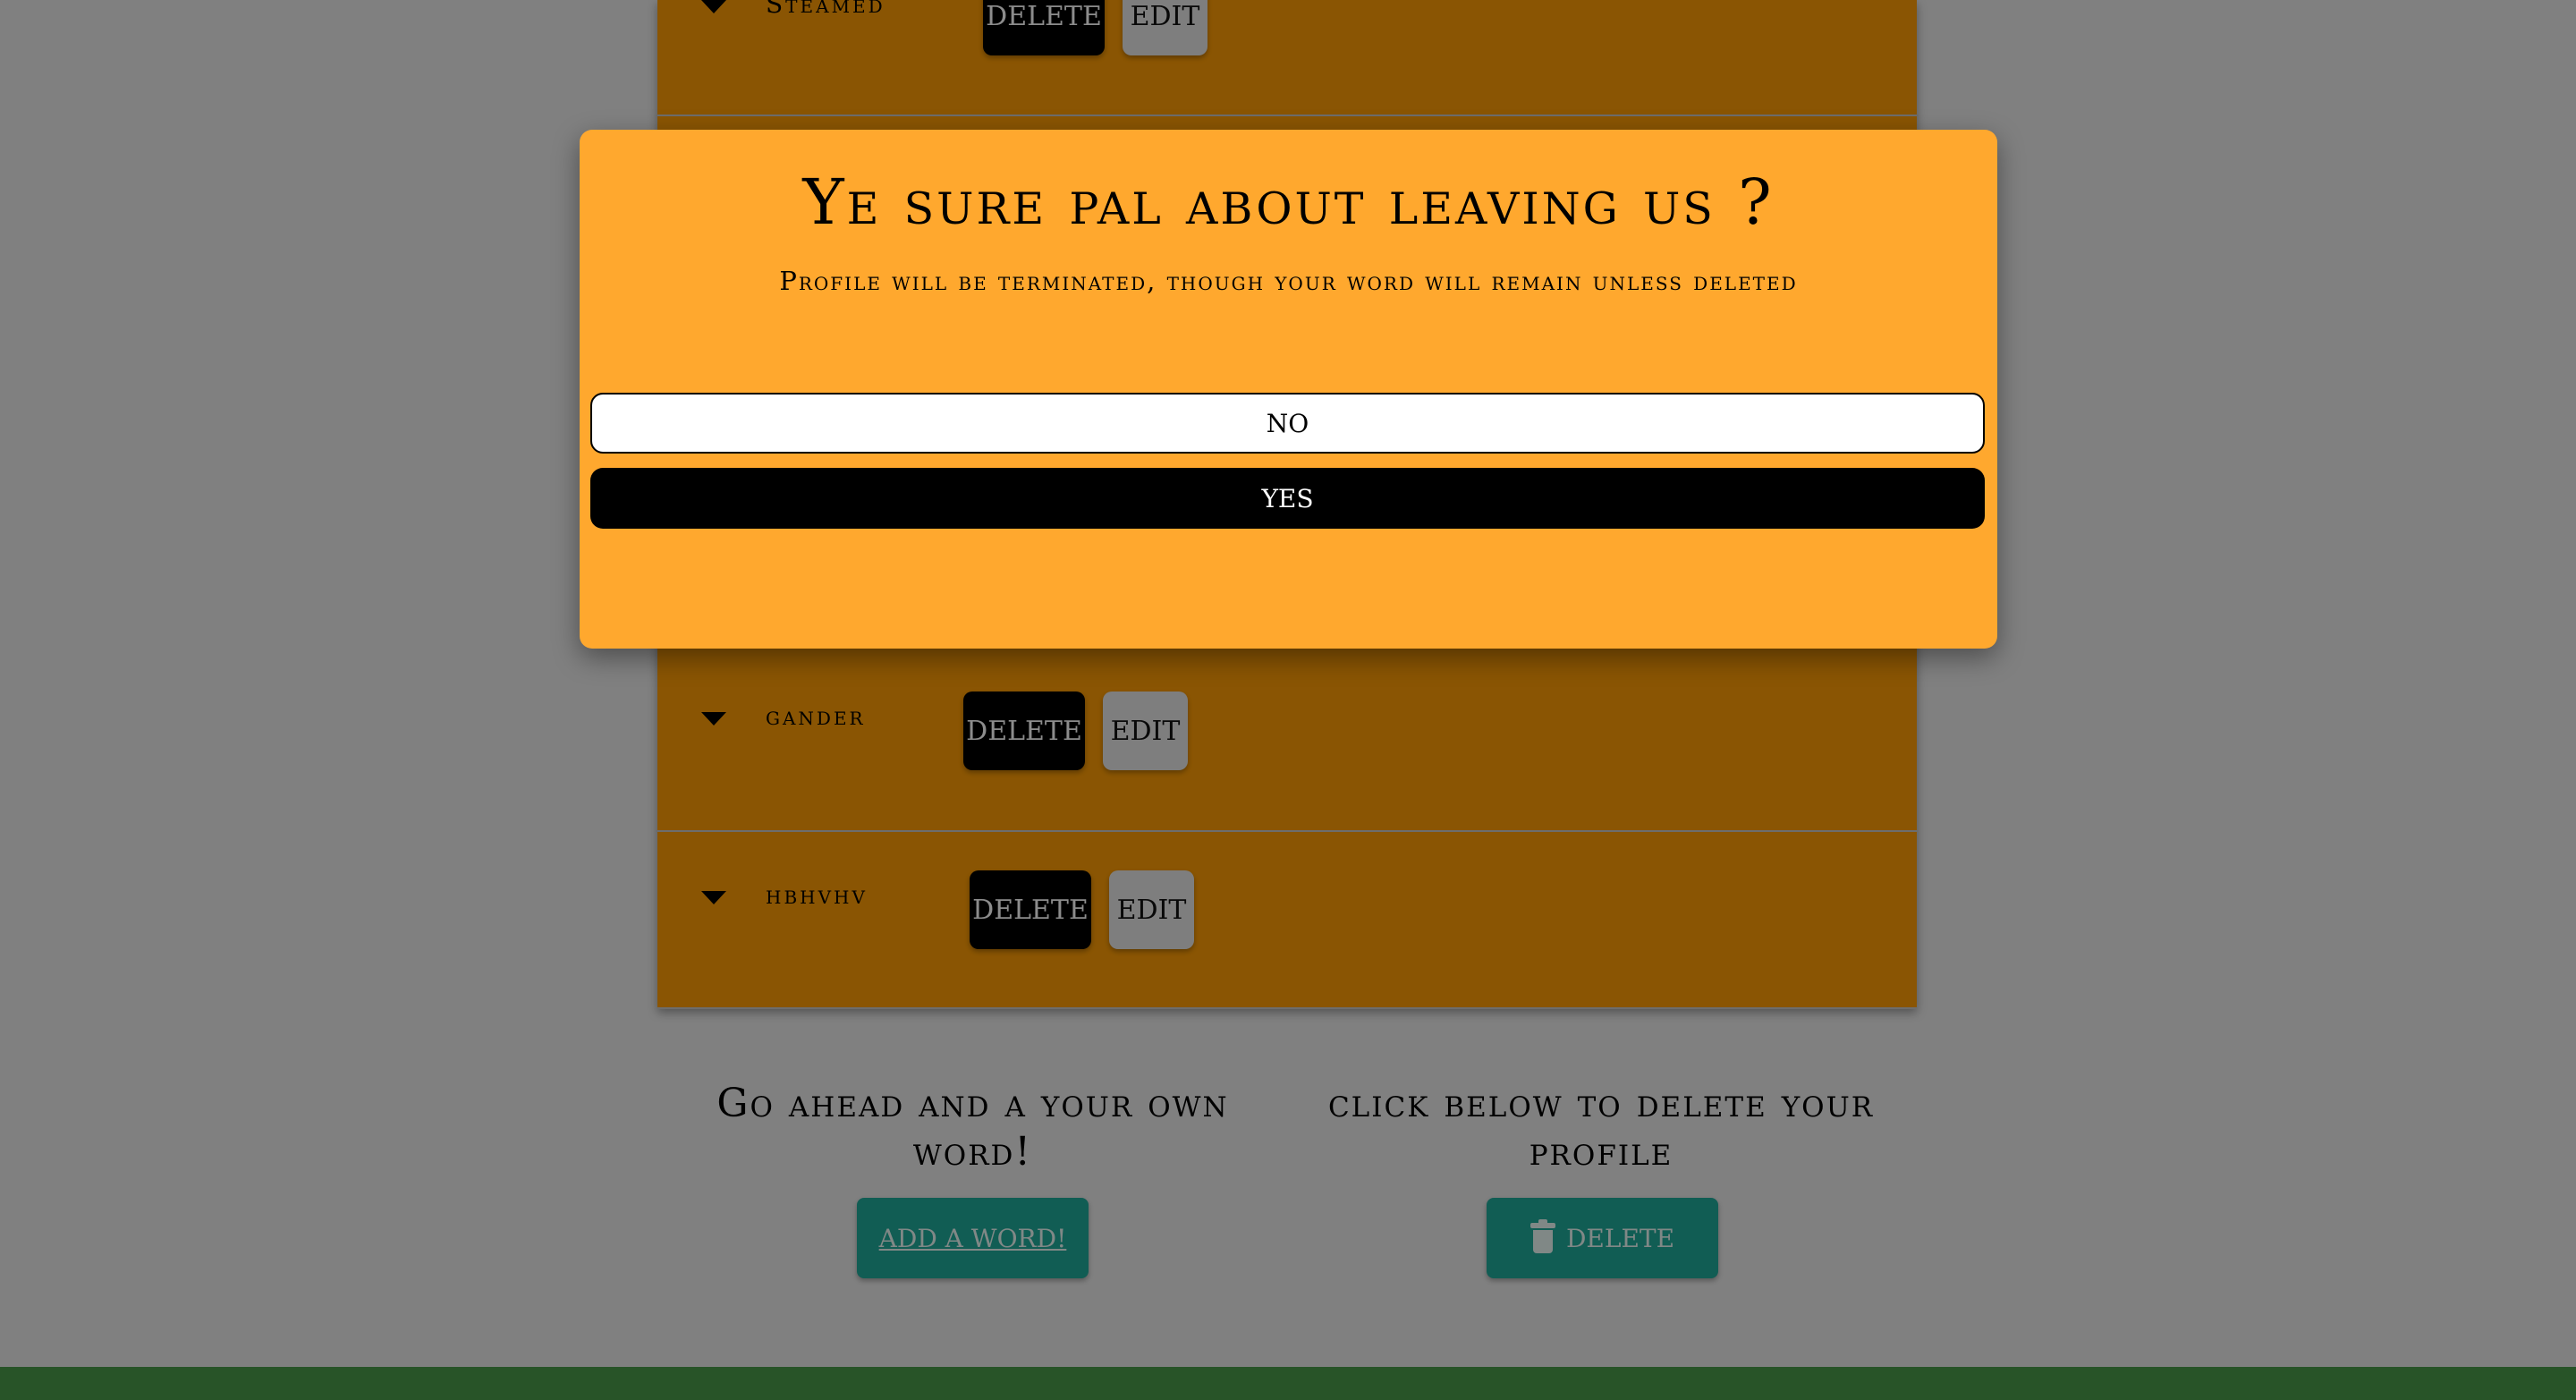 The image size is (2576, 1400). Describe the element at coordinates (1288, 202) in the screenshot. I see `dialog-title: Ye sure pal about leaving us ?` at that location.